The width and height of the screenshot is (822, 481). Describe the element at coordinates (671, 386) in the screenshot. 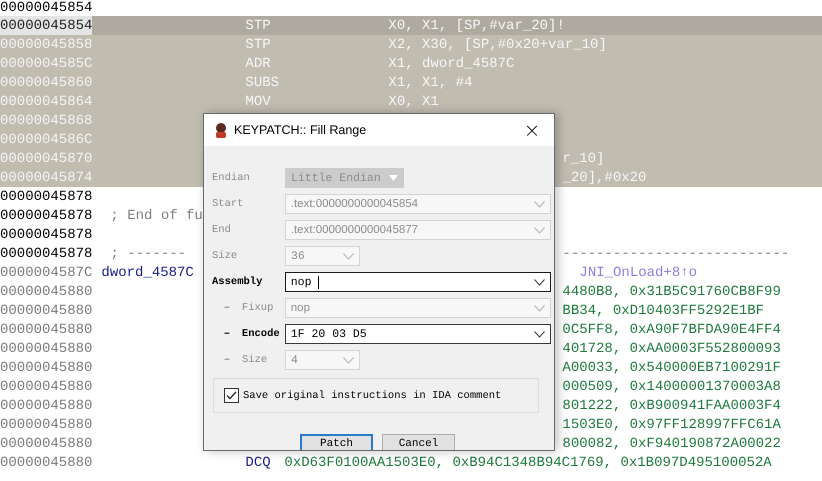

I see `code-text: 000509, 0x14000001370003A8` at that location.